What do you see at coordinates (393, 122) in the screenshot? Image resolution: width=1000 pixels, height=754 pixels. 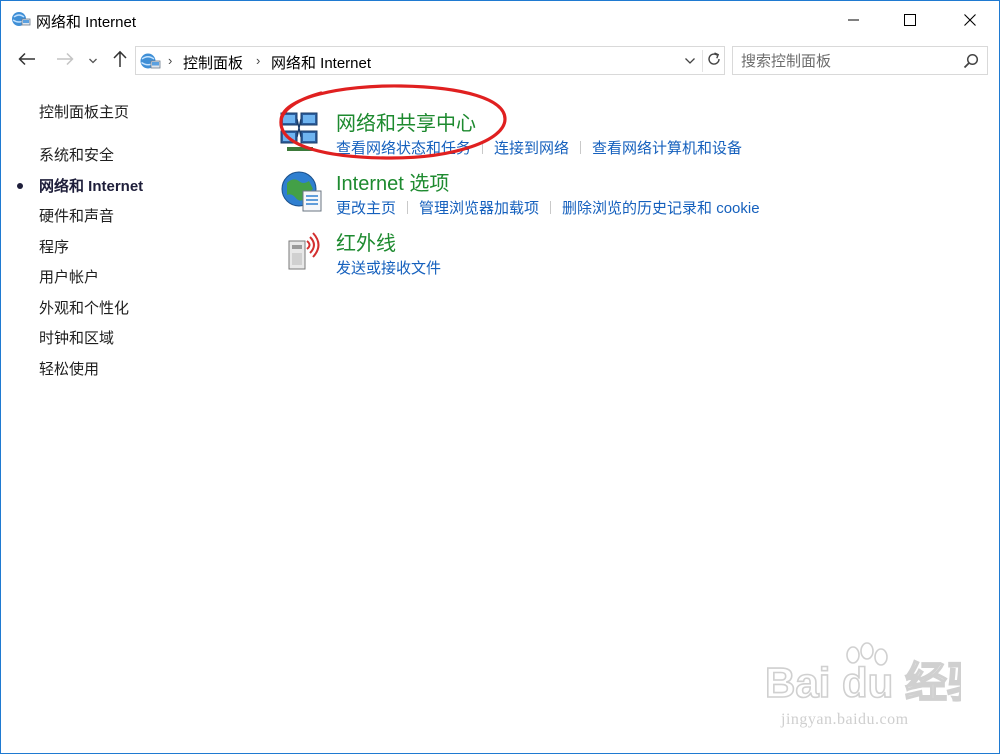 I see `highlight-ellipse` at bounding box center [393, 122].